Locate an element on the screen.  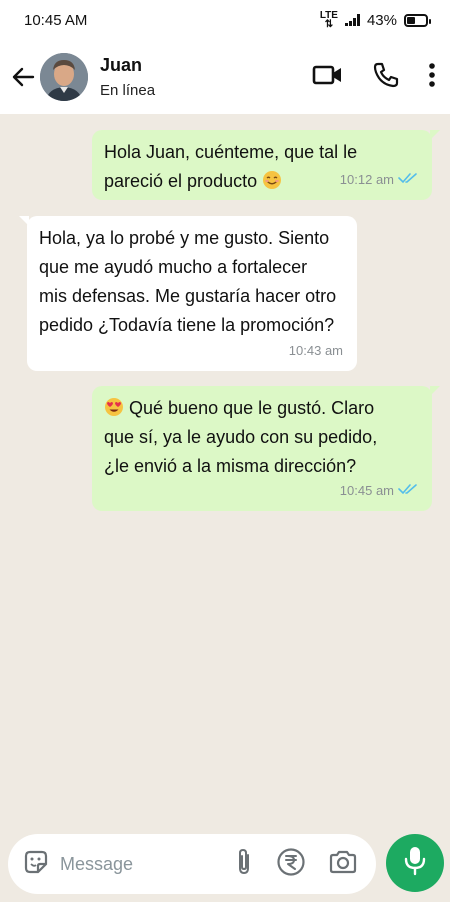
message-line: que sí, ya le ayudo con su pedido, is located at coordinates (241, 437).